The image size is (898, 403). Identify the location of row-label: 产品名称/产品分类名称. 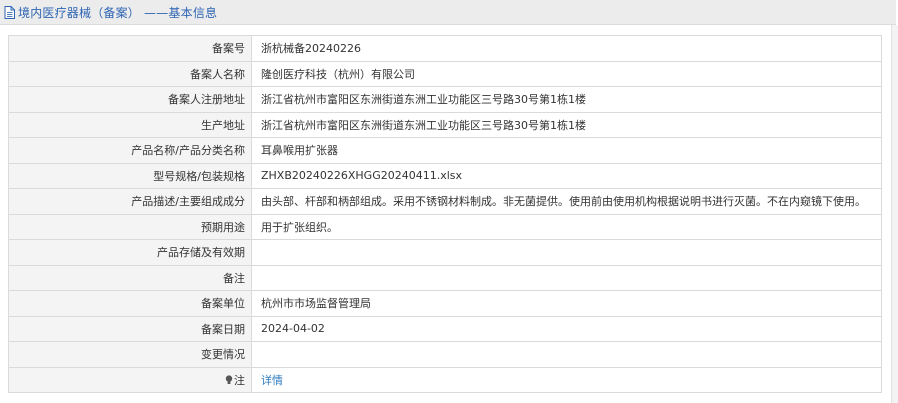
(130, 150).